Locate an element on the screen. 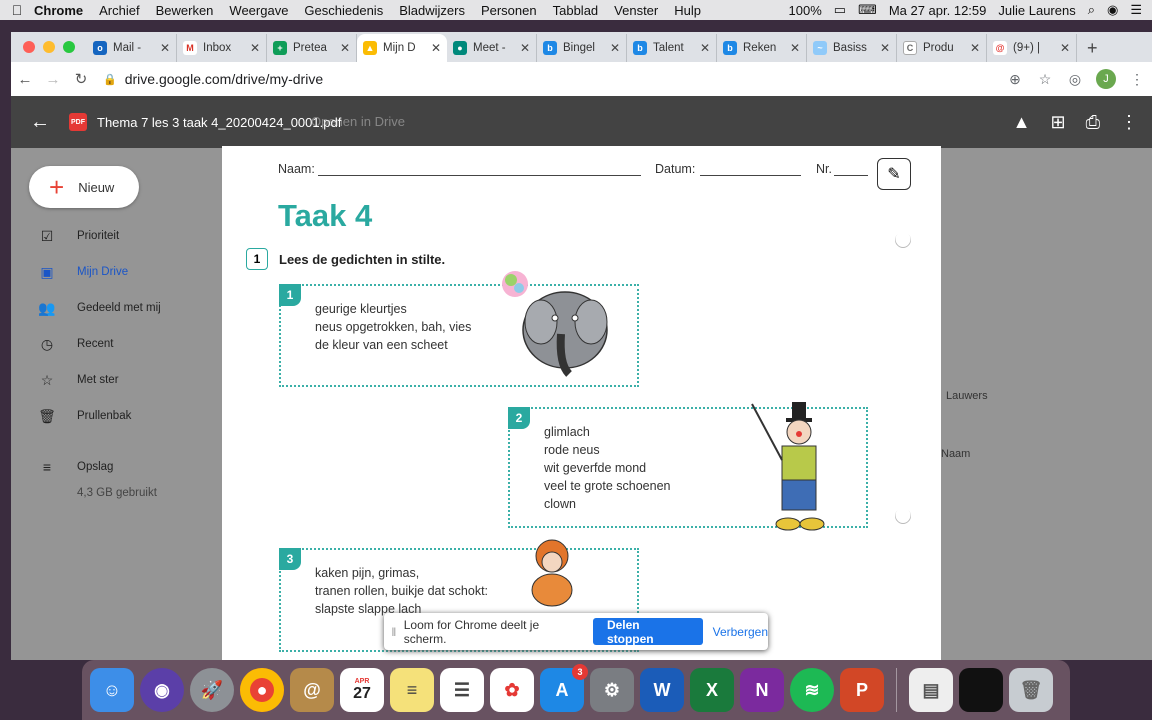 This screenshot has width=1152, height=720. system-preferences-icon: ⚙ is located at coordinates (612, 690).